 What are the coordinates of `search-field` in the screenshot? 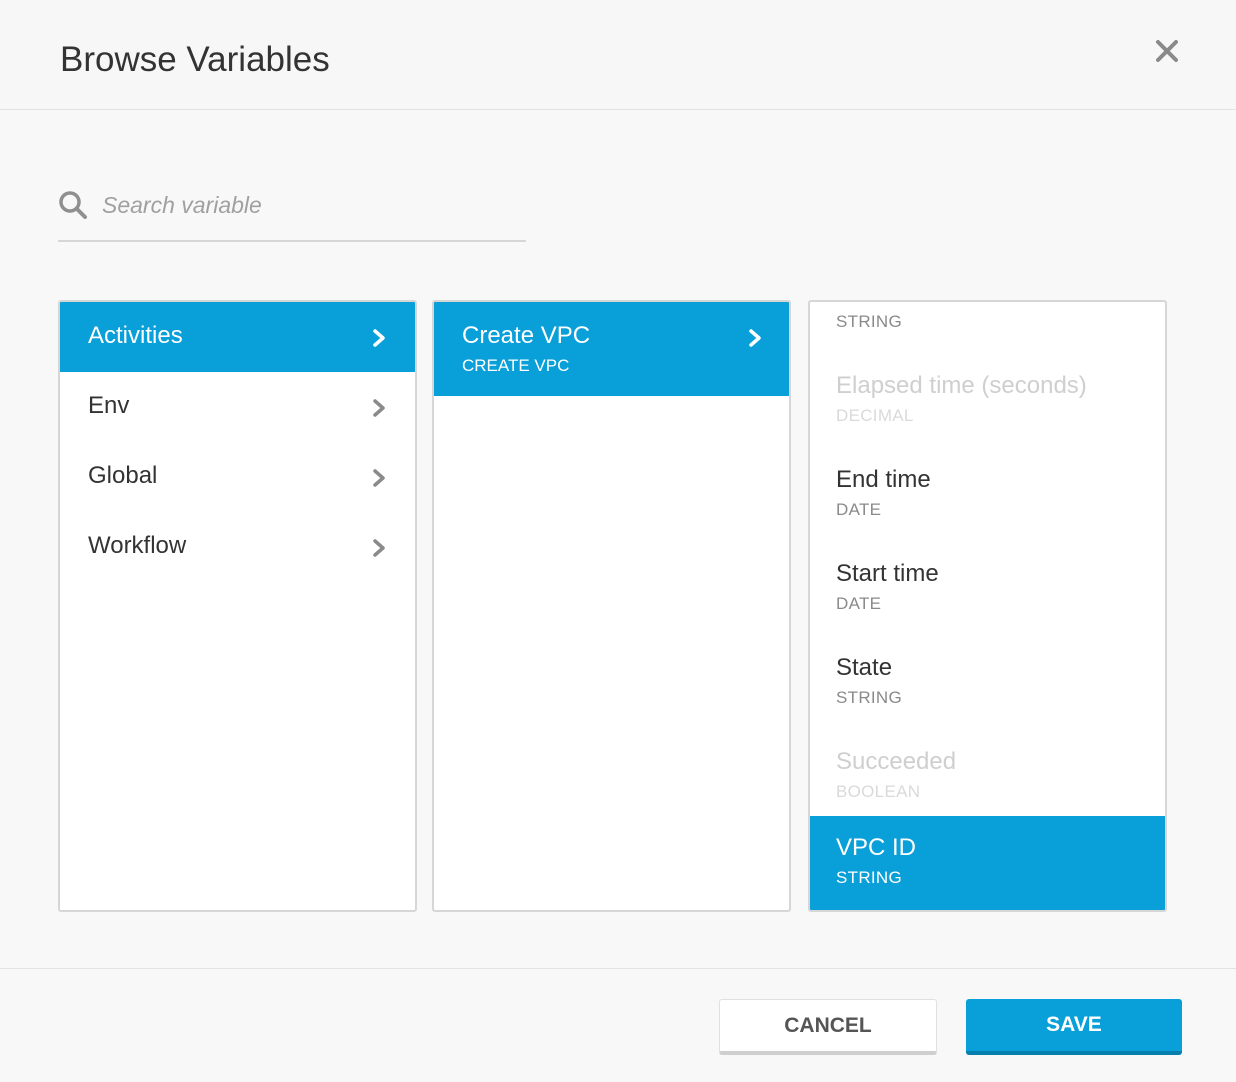 It's located at (292, 213).